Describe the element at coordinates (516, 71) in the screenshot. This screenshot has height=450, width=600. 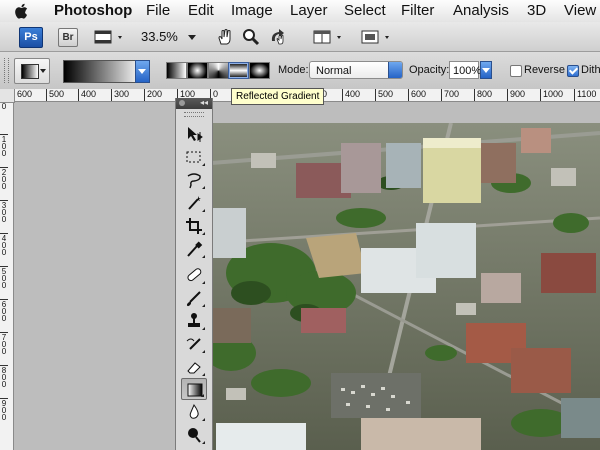
I see `reverse-checkbox` at that location.